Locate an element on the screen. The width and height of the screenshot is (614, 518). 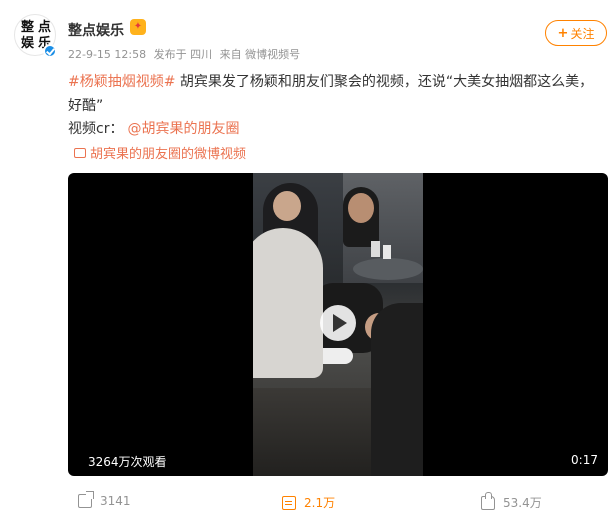
post-meta: 22-9-15 12:58 发布于 四川 来自 微博视频号 is located at coordinates (186, 54).